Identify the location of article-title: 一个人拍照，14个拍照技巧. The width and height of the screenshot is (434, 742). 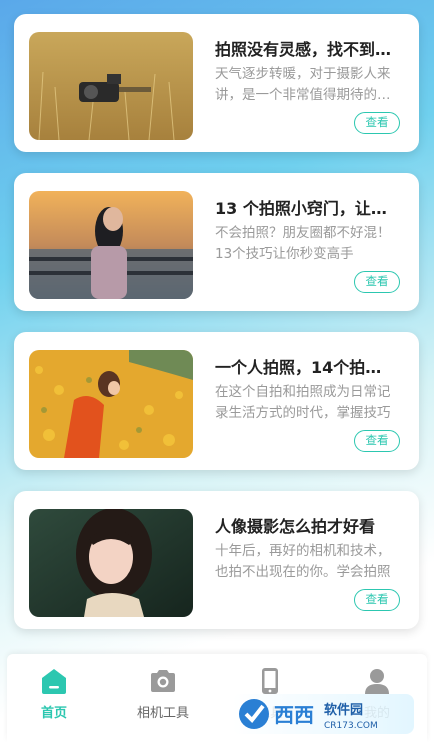
(305, 366).